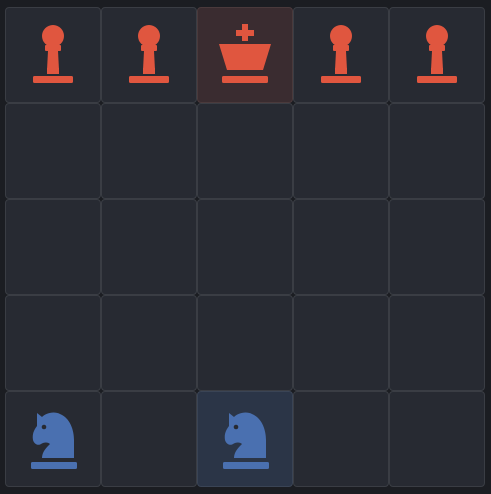  Describe the element at coordinates (437, 151) in the screenshot. I see `board-square-r2-c5` at that location.